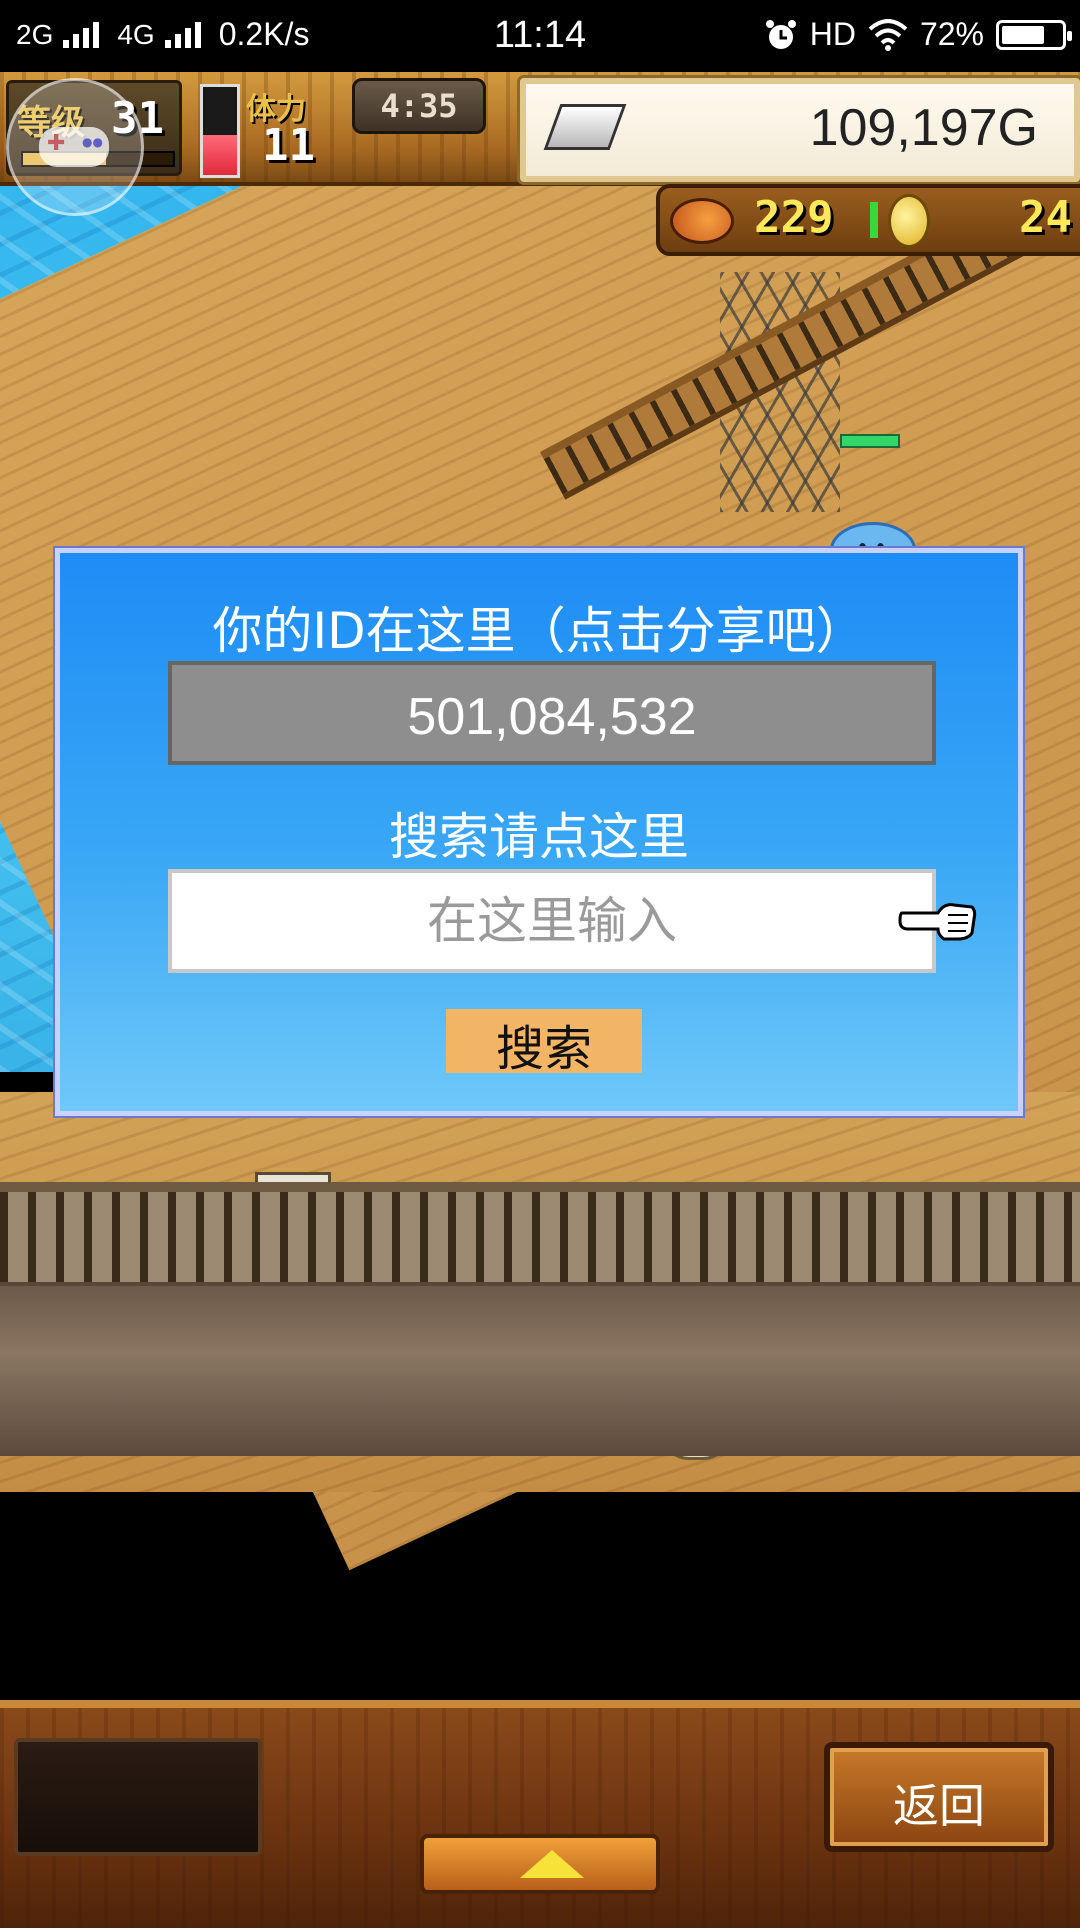 This screenshot has height=1928, width=1080. Describe the element at coordinates (288, 145) in the screenshot. I see `stamina-value: 11` at that location.